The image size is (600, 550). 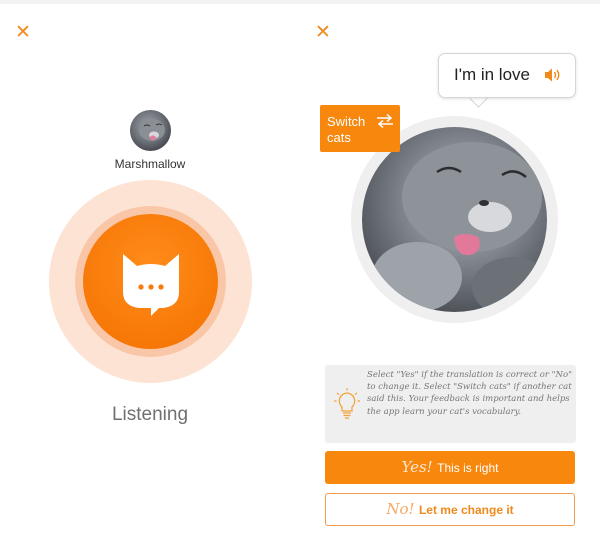 What do you see at coordinates (417, 467) in the screenshot?
I see `yes-hand-text: Yes!` at bounding box center [417, 467].